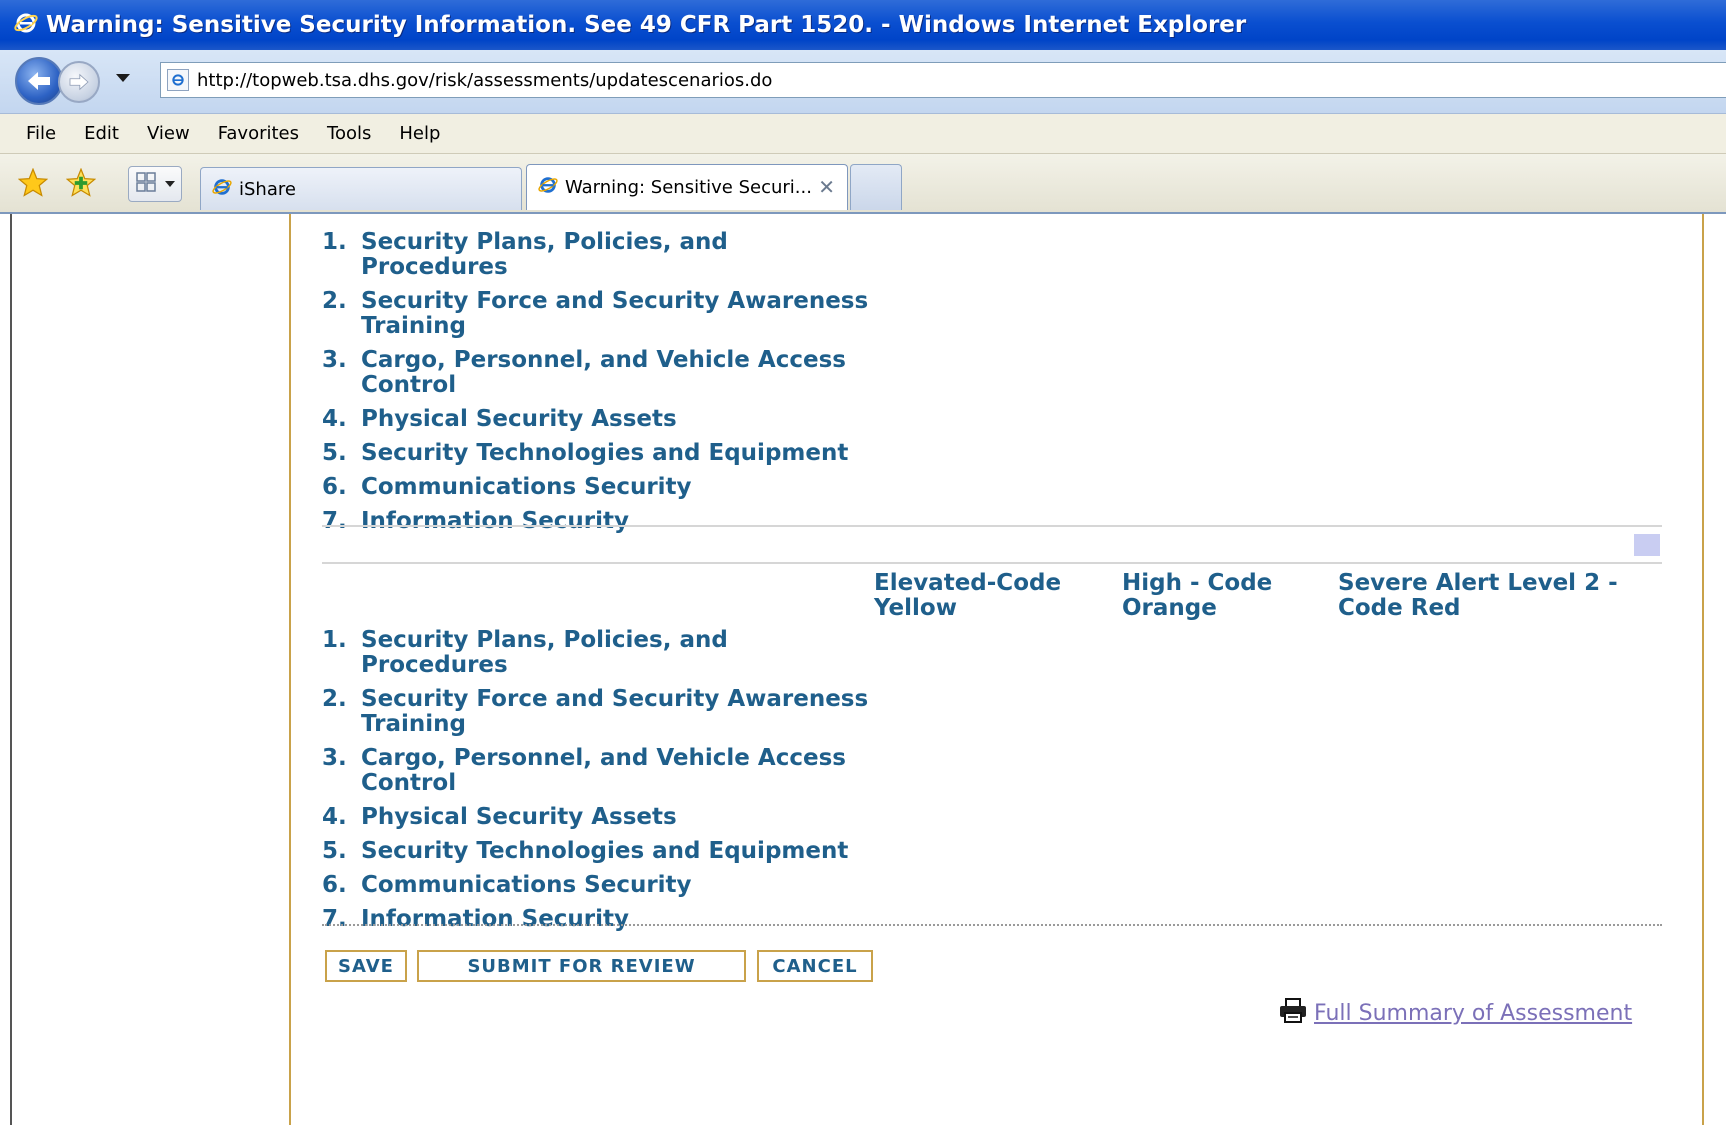 The height and width of the screenshot is (1125, 1726). I want to click on back-button, so click(39, 81).